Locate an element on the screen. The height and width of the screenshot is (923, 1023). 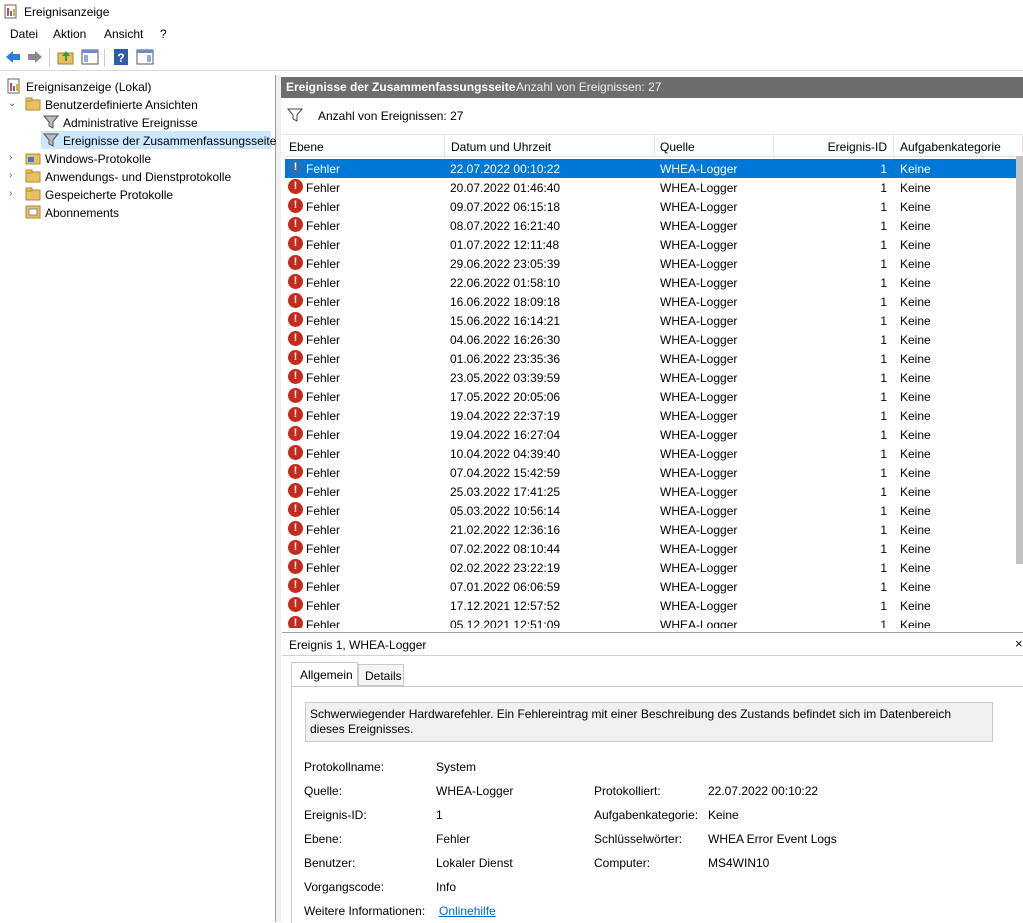
filter-bar: Anzahl von Ereignissen: 27 is located at coordinates (653, 116).